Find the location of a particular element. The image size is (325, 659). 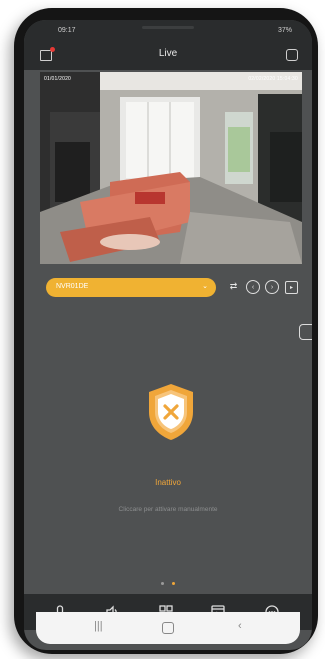

camera-timestamp-left: 01/01/2020 is located at coordinates (58, 79).